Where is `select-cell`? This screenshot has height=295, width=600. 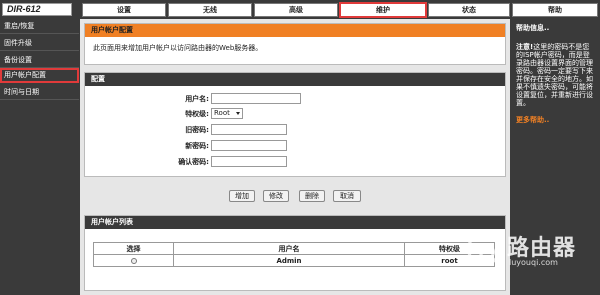
select-cell is located at coordinates (133, 260).